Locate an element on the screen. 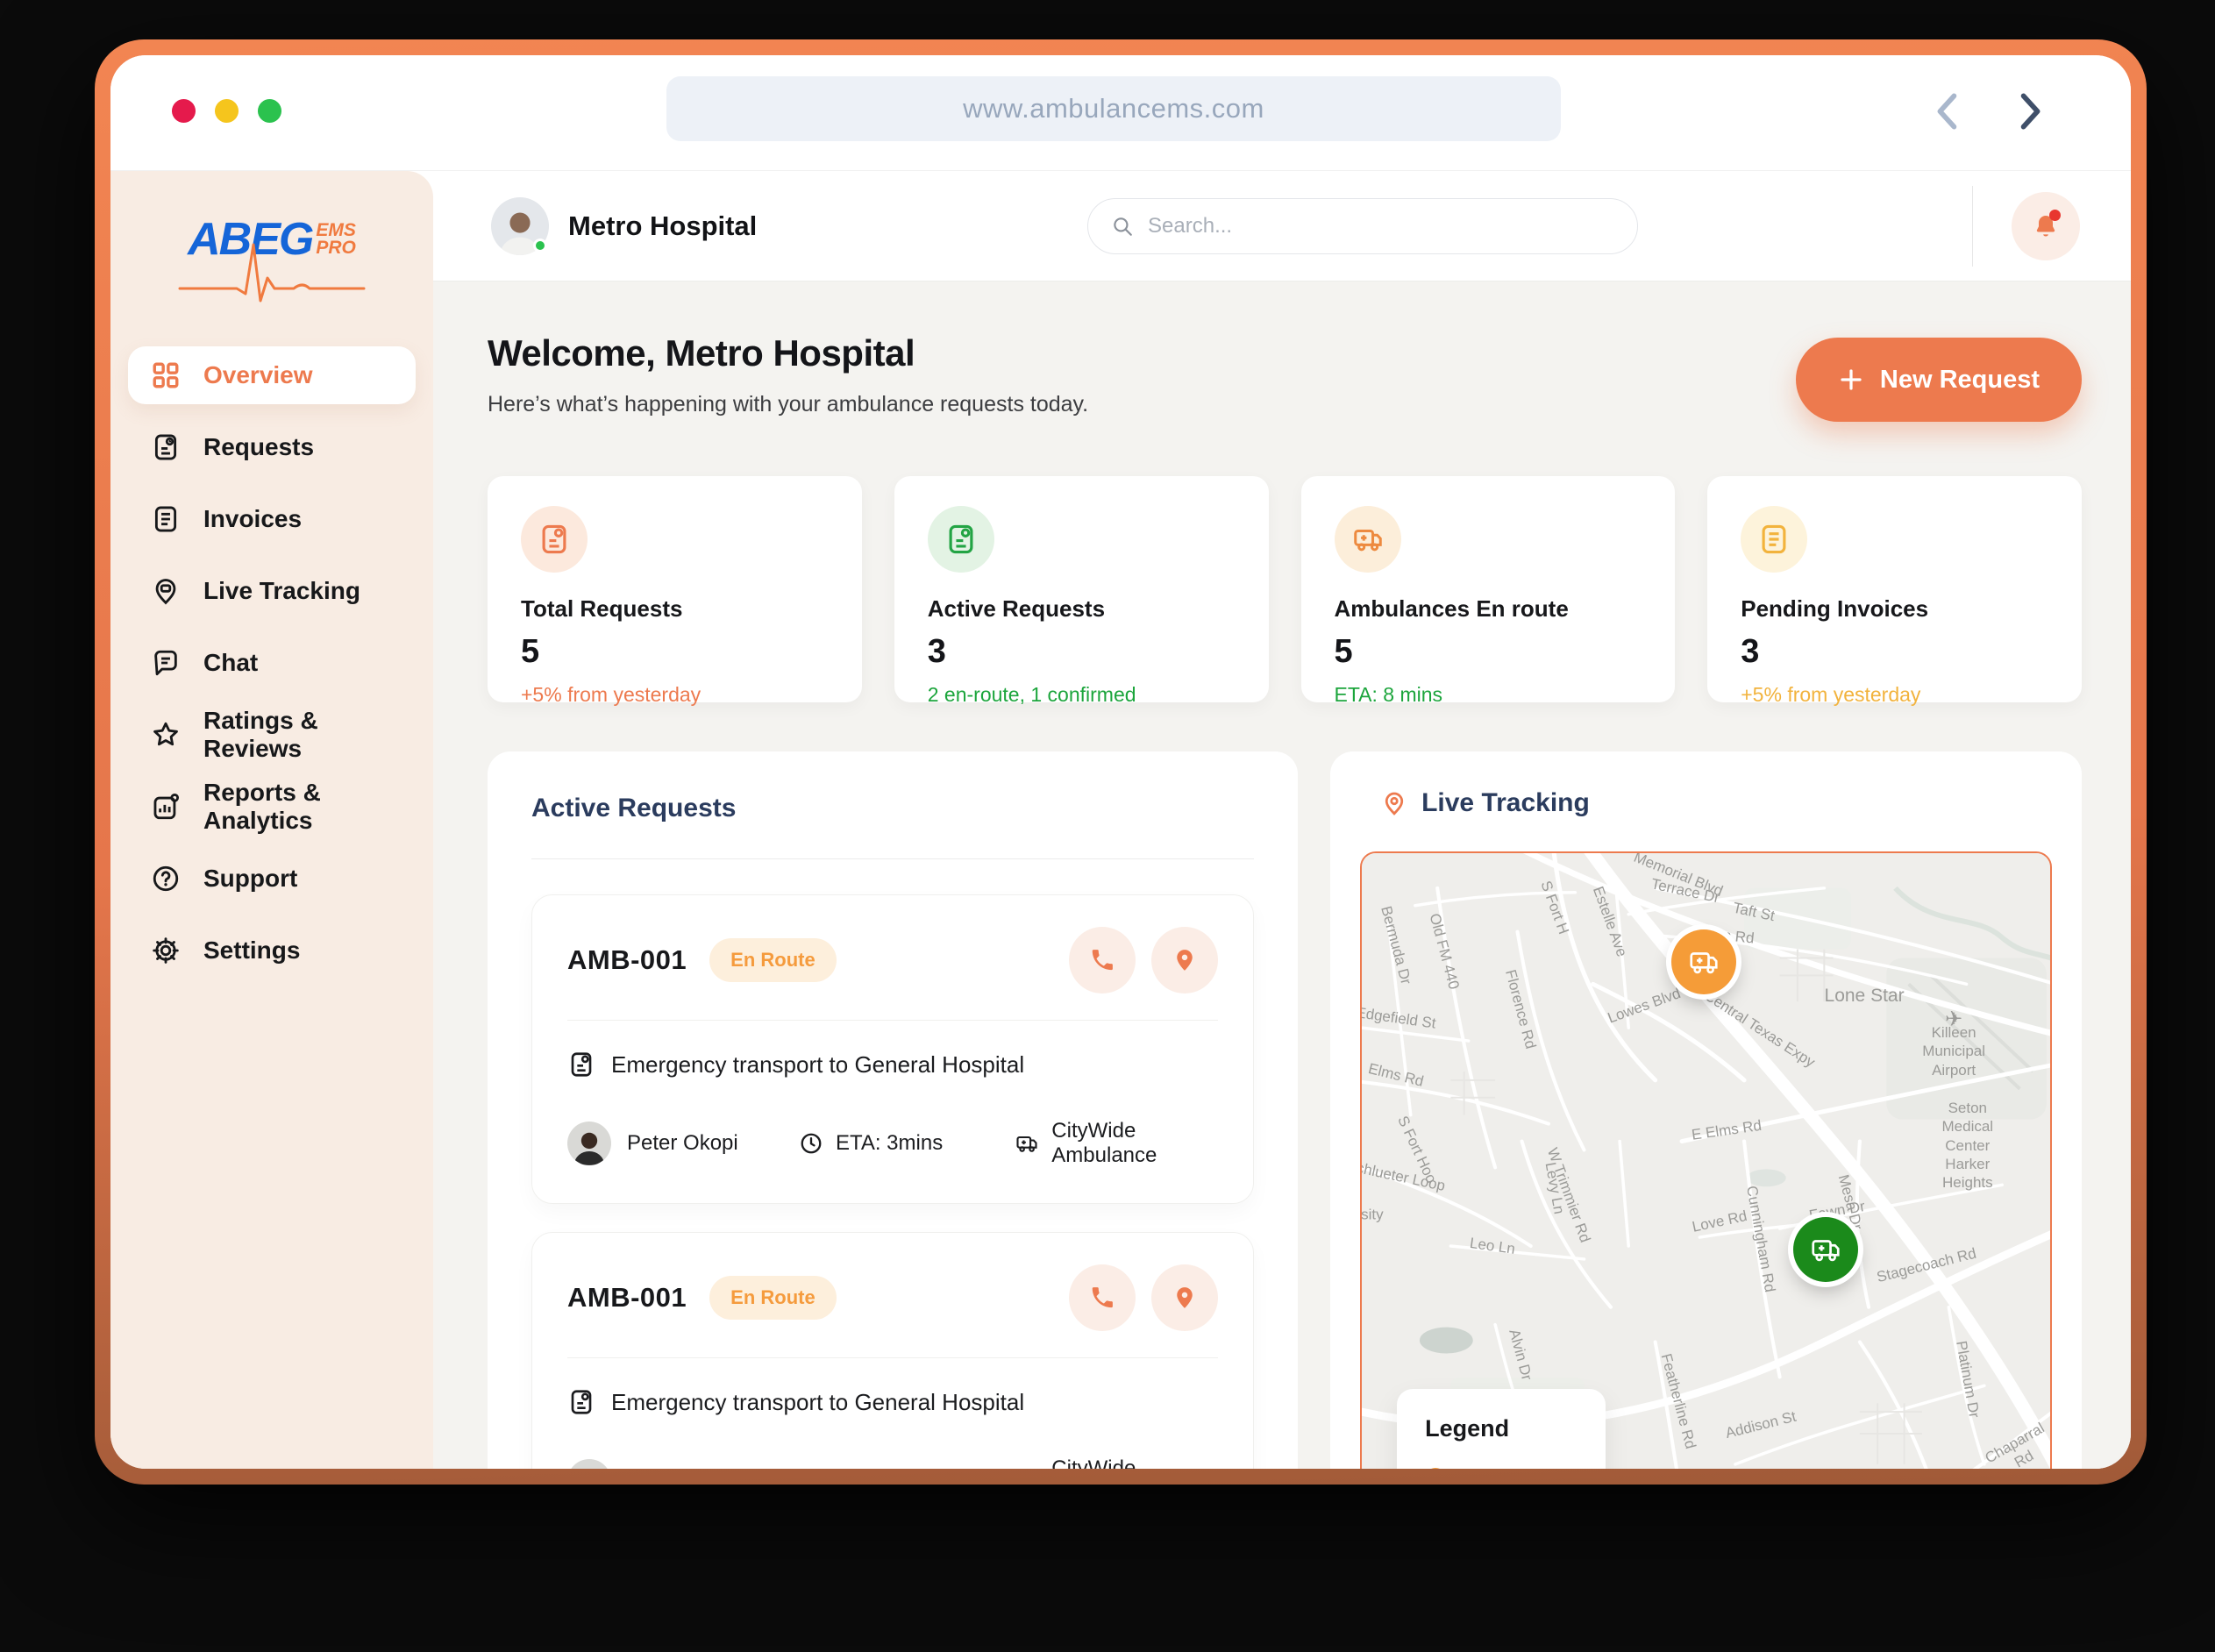 The width and height of the screenshot is (2215, 1652). notification-badge is located at coordinates (2055, 215).